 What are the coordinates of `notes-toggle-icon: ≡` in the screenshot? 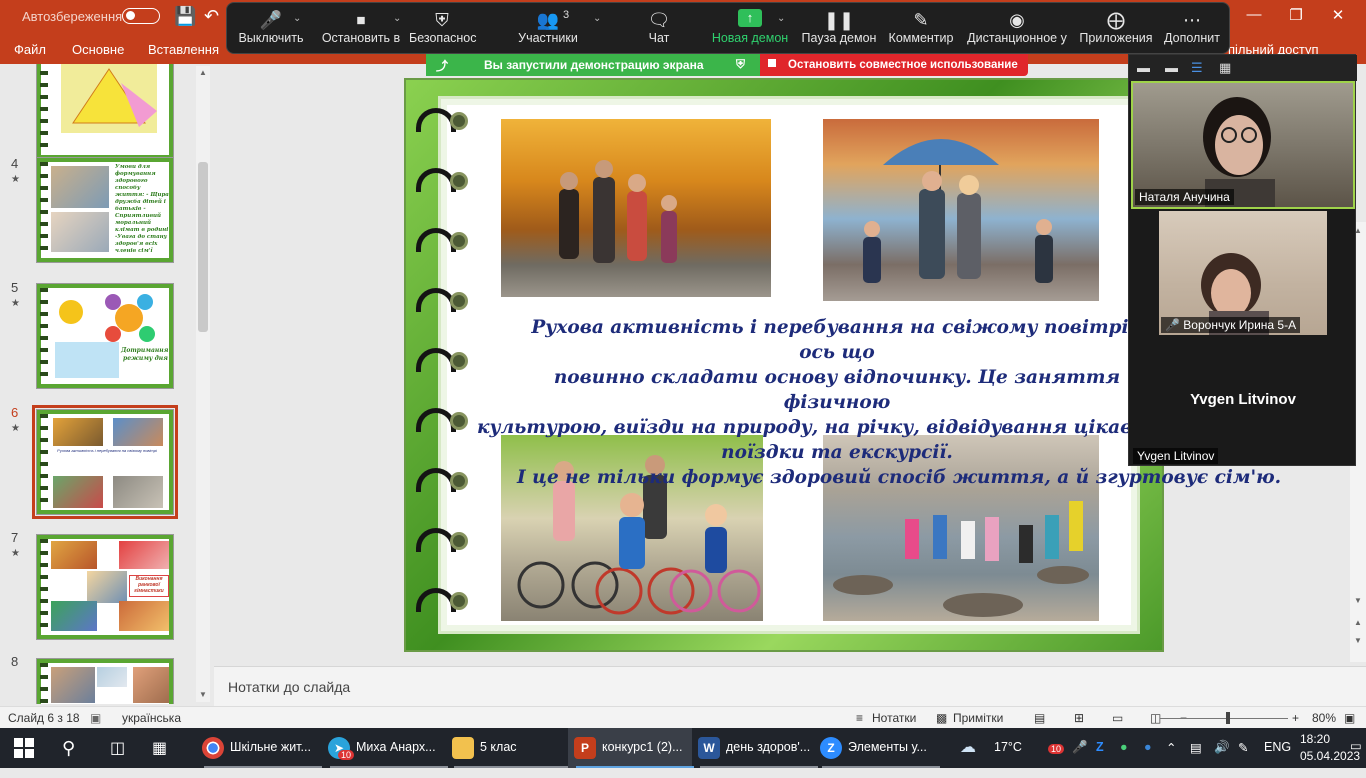 It's located at (859, 718).